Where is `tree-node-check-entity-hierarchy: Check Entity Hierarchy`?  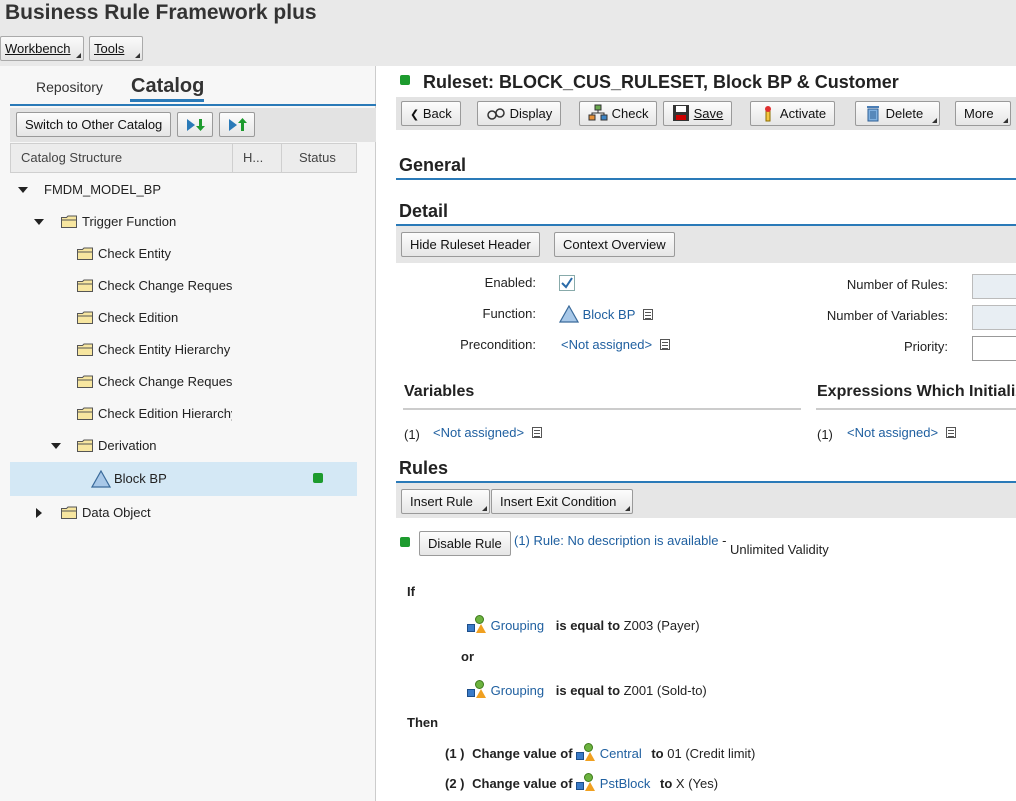 tree-node-check-entity-hierarchy: Check Entity Hierarchy is located at coordinates (156, 350).